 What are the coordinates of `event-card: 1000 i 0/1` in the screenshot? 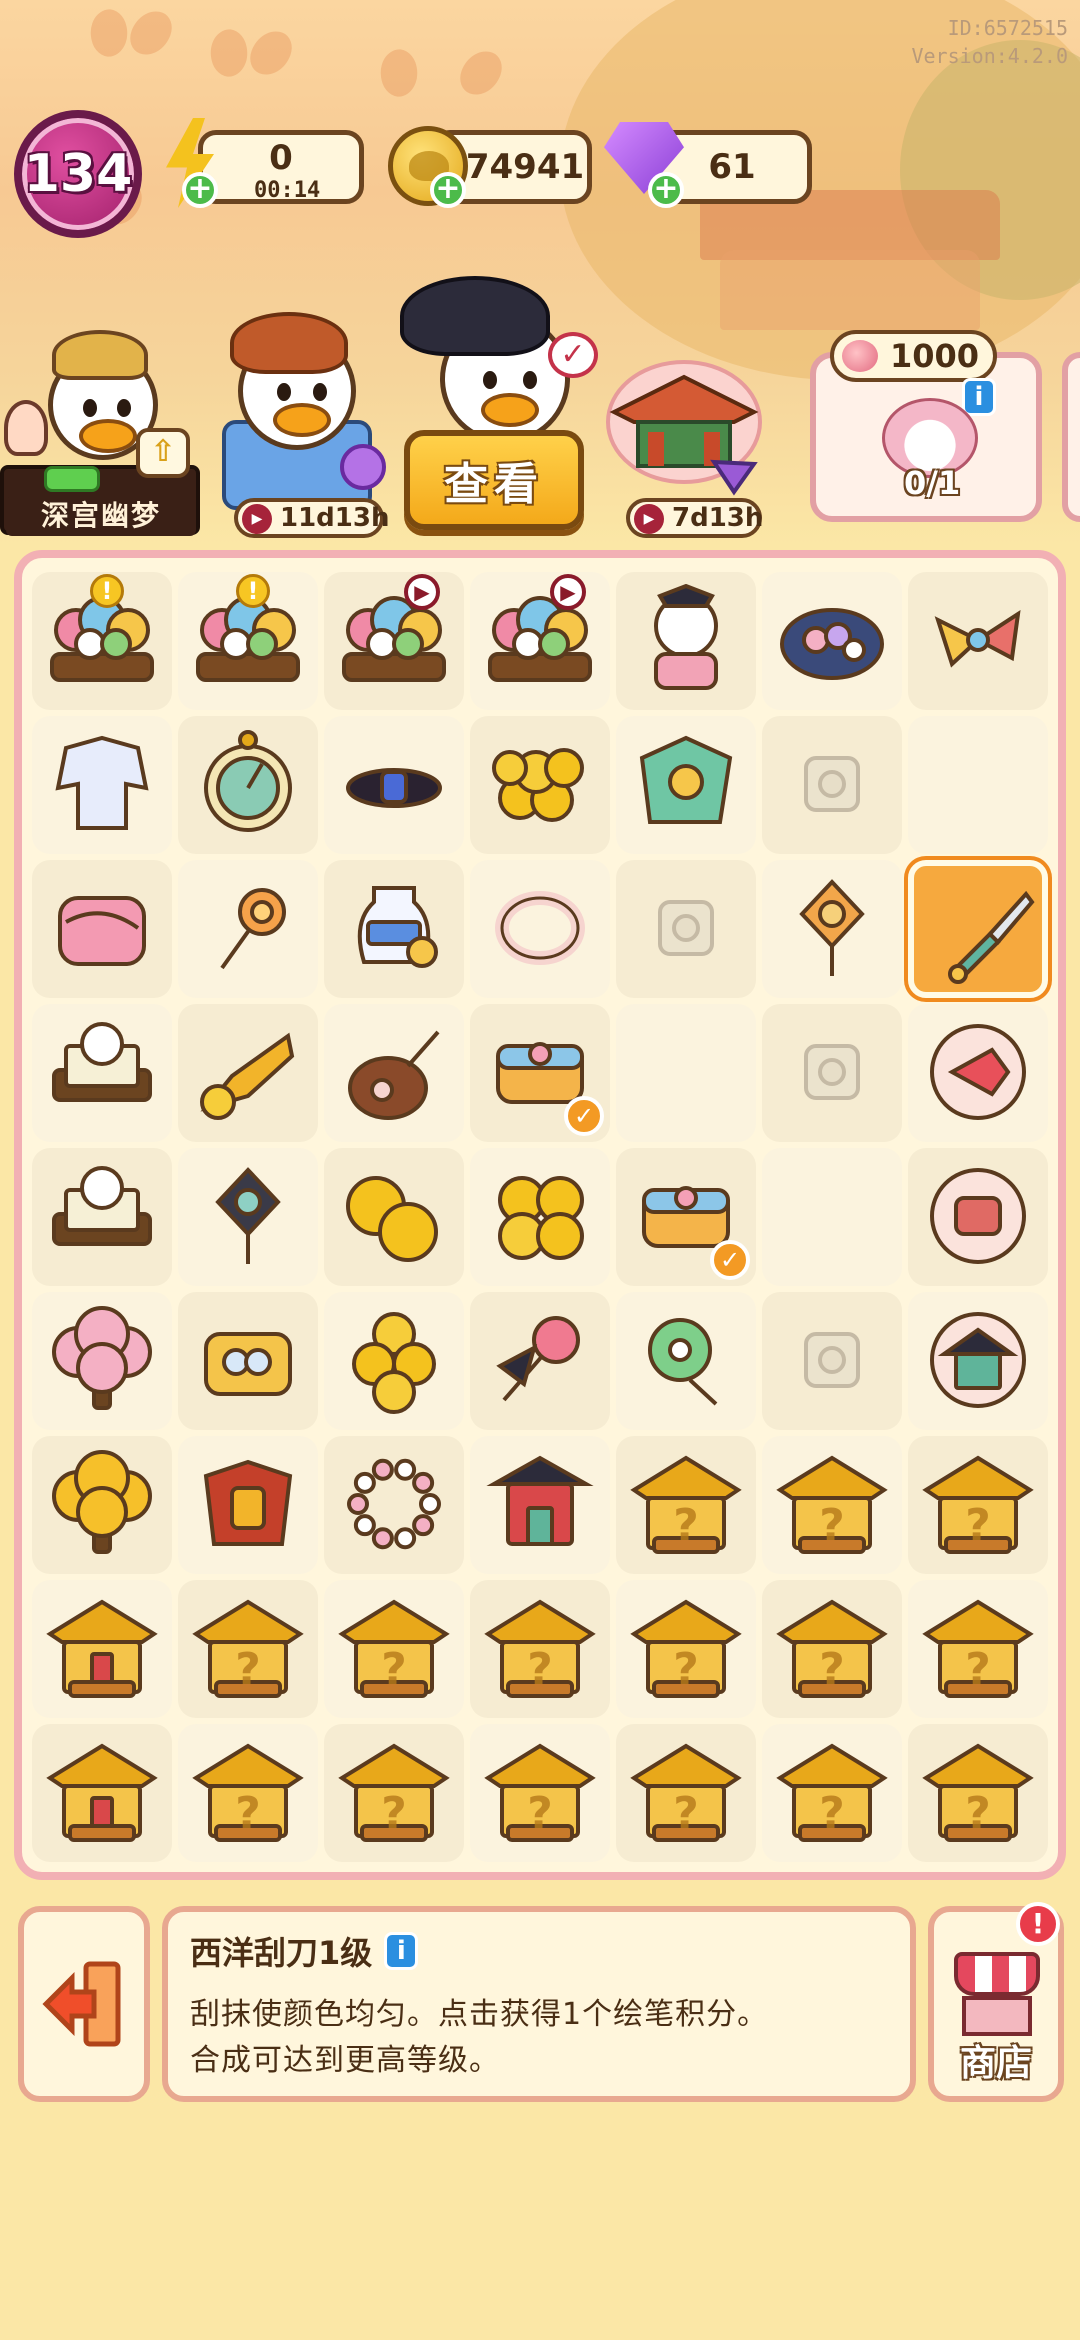 It's located at (926, 426).